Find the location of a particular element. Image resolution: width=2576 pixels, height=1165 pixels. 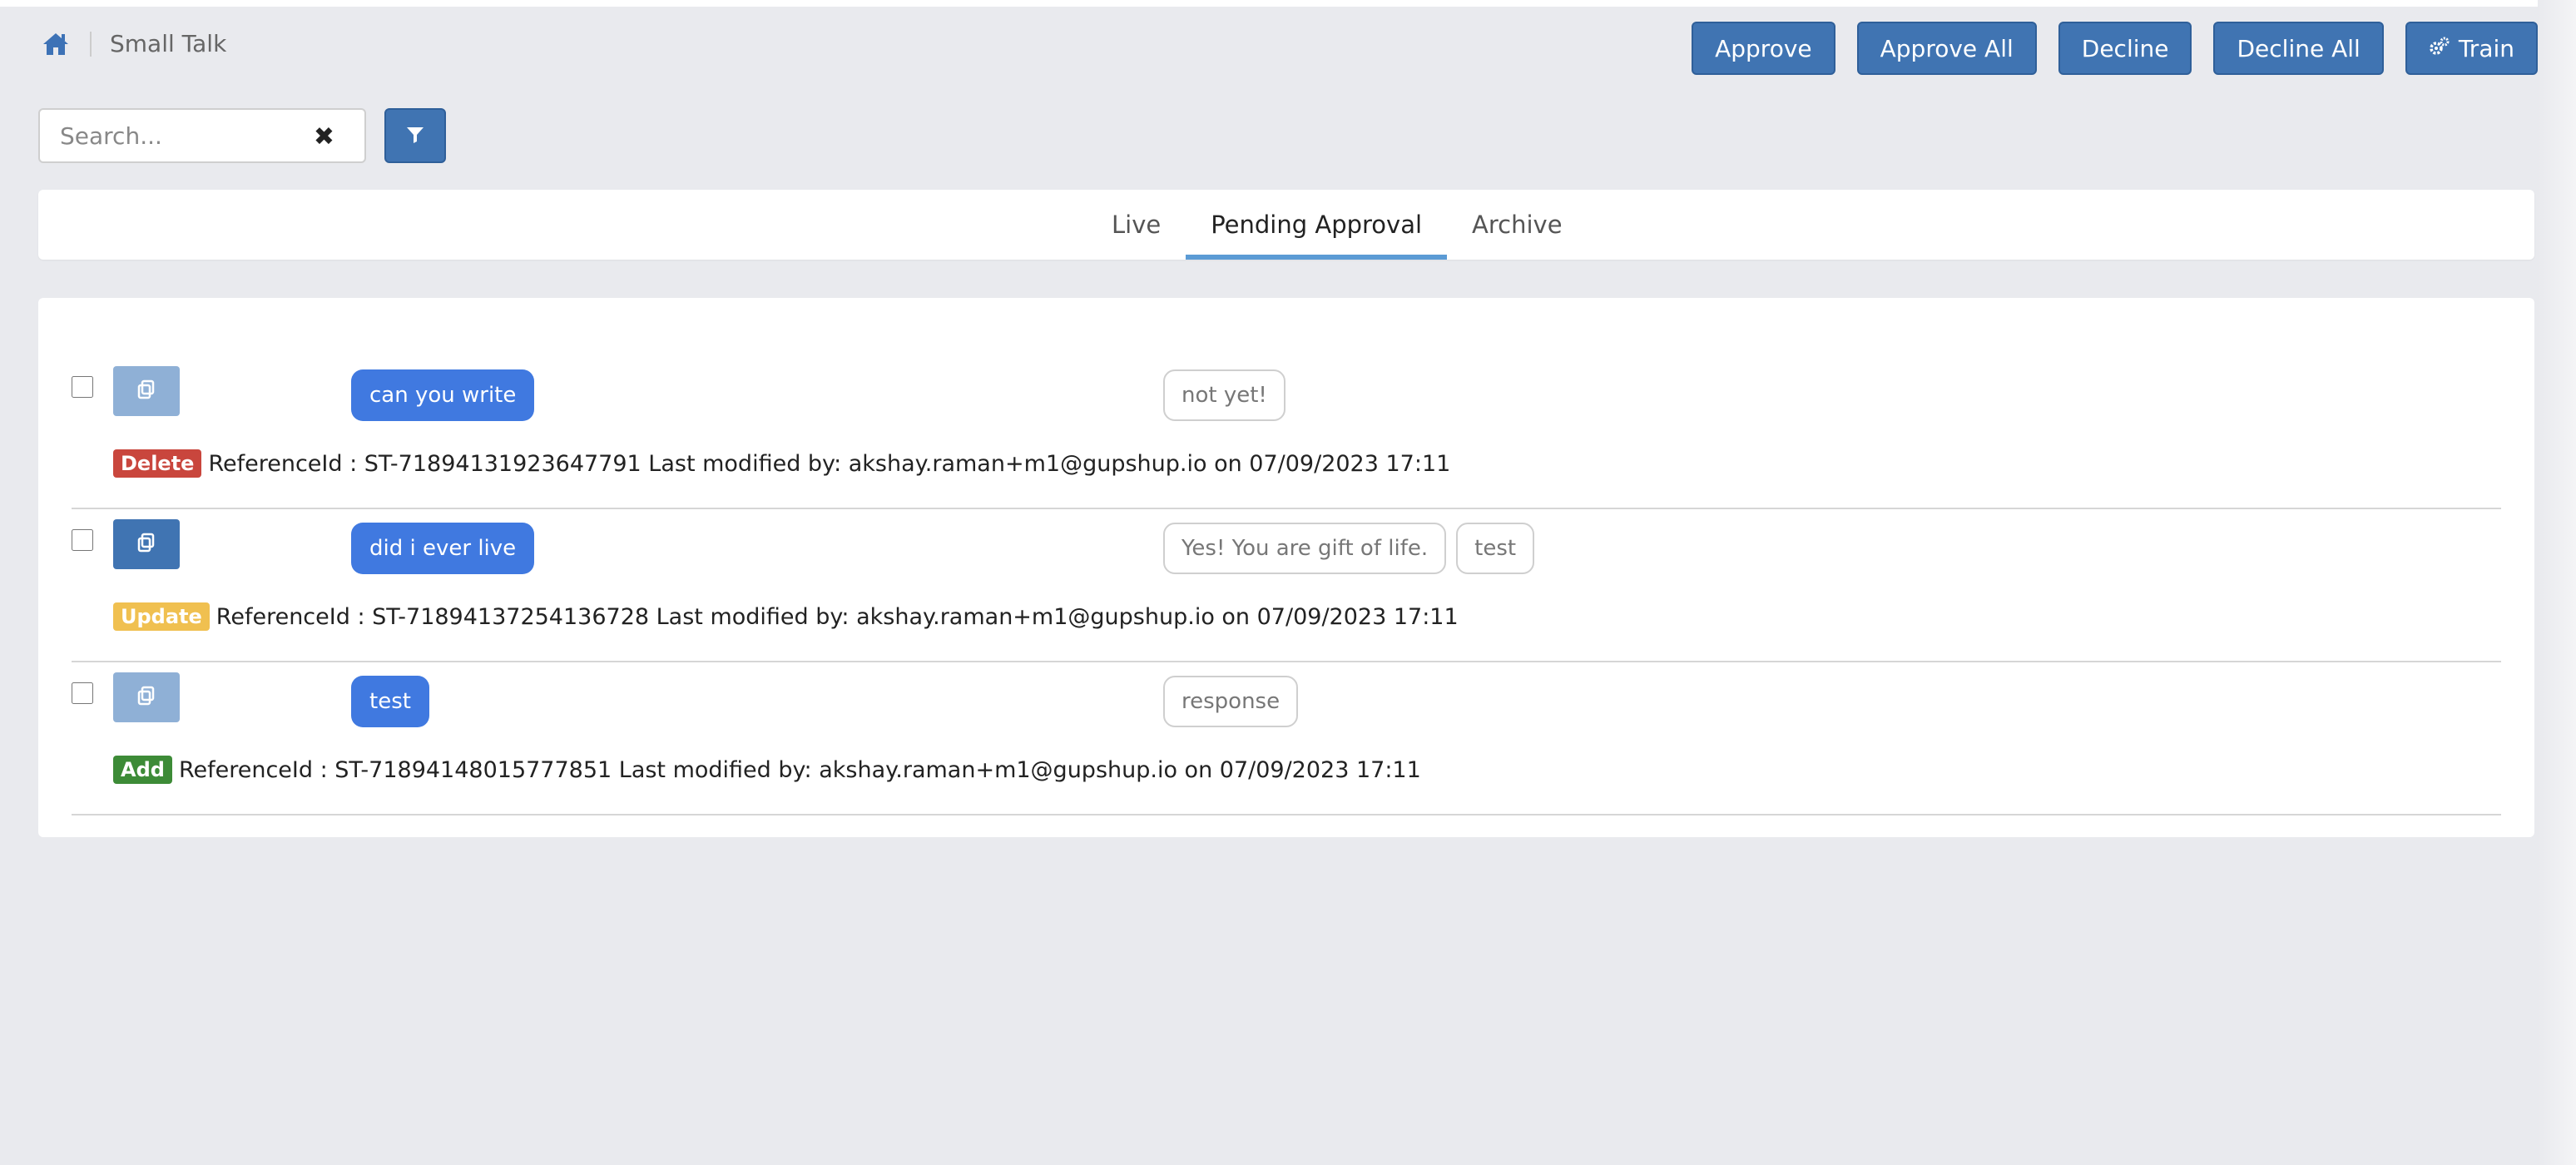

response-text: not yet! is located at coordinates (1224, 396).